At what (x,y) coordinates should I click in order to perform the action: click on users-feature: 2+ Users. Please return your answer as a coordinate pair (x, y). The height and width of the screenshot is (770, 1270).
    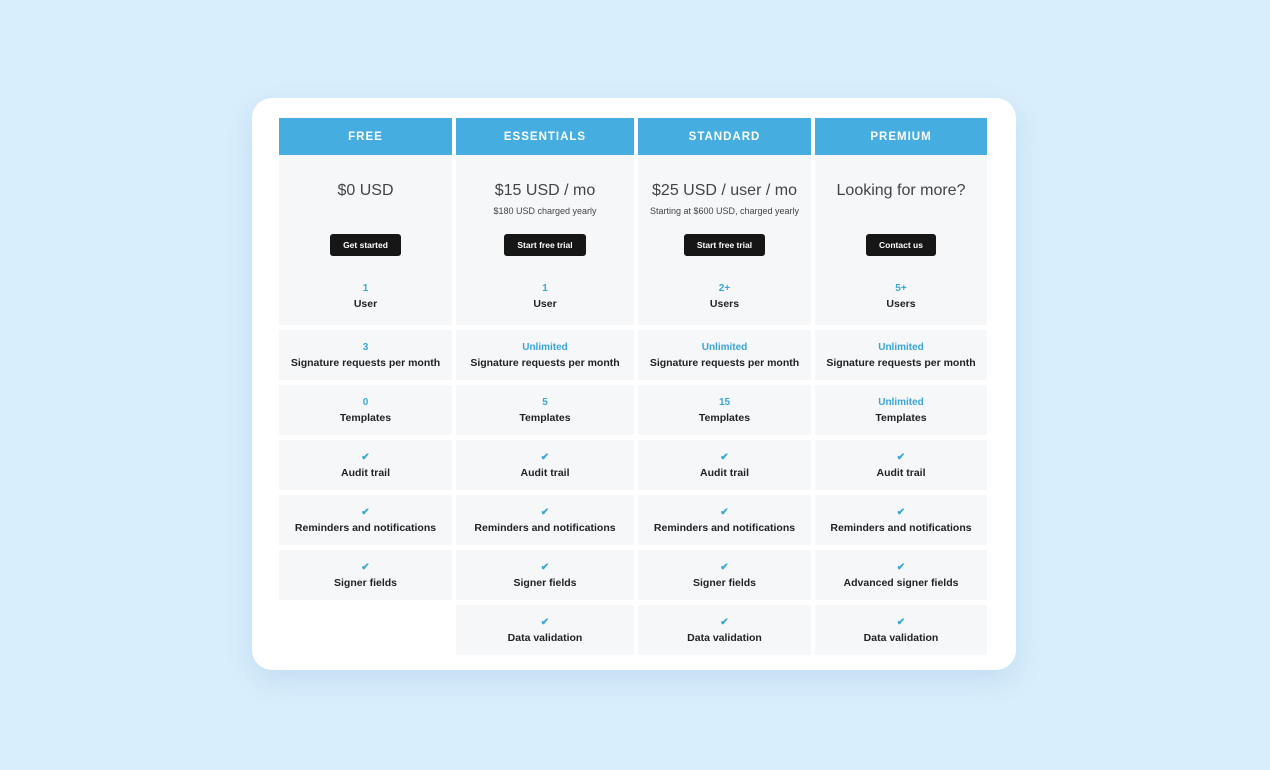
    Looking at the image, I should click on (724, 296).